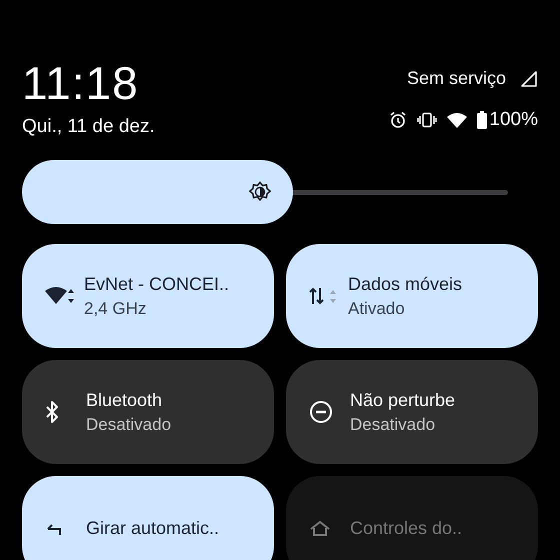 The height and width of the screenshot is (560, 560). What do you see at coordinates (148, 296) in the screenshot?
I see `quick-settings-tile: EvNet - CONCEI.. 2,4 GHz` at bounding box center [148, 296].